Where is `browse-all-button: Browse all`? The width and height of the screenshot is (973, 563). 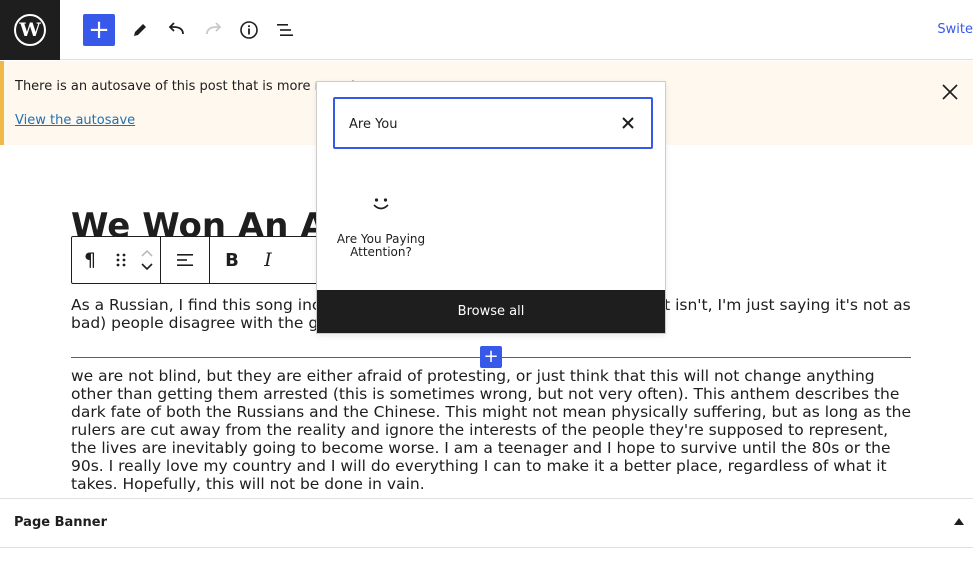
browse-all-button: Browse all is located at coordinates (491, 311).